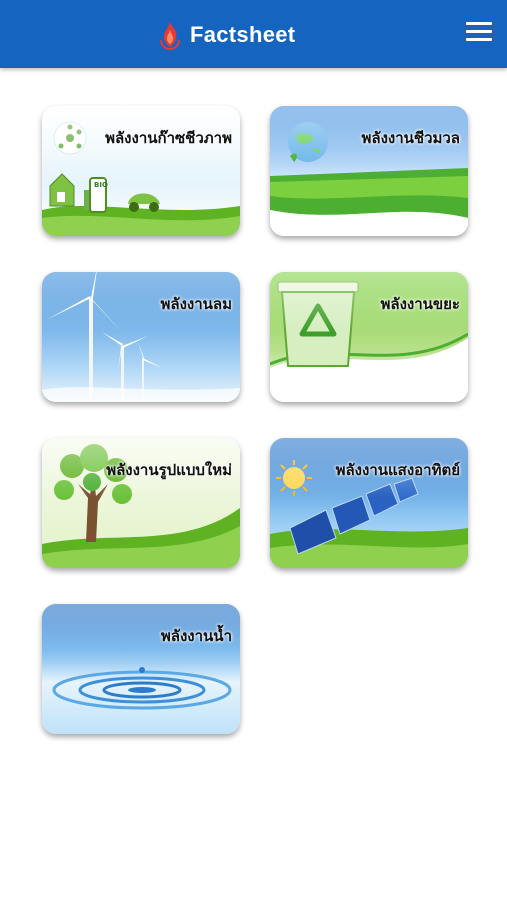 The image size is (507, 900). Describe the element at coordinates (369, 503) in the screenshot. I see `tile-solar: พลังงานแสงอาทิตย์` at that location.